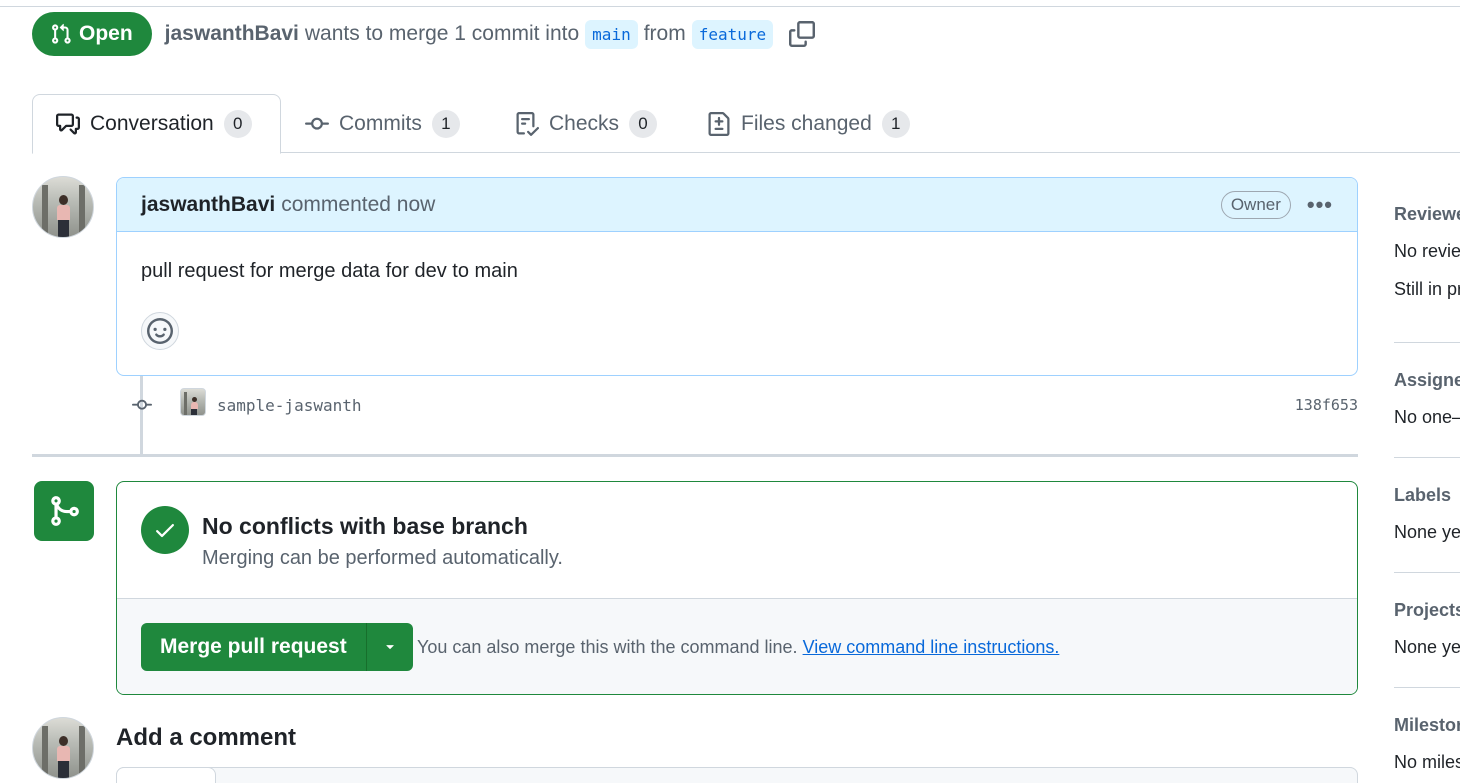 The width and height of the screenshot is (1460, 783). Describe the element at coordinates (732, 34) in the screenshot. I see `head-branch-label: feature` at that location.